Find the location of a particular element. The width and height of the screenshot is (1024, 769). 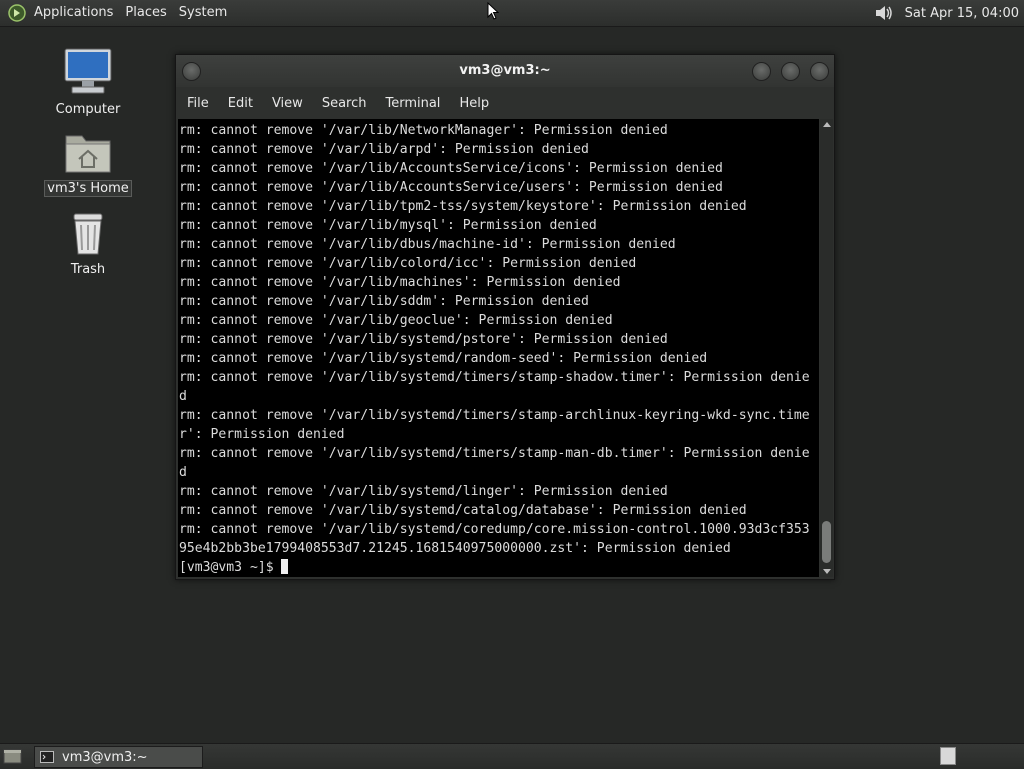

menu-terminal: Terminal is located at coordinates (412, 103).